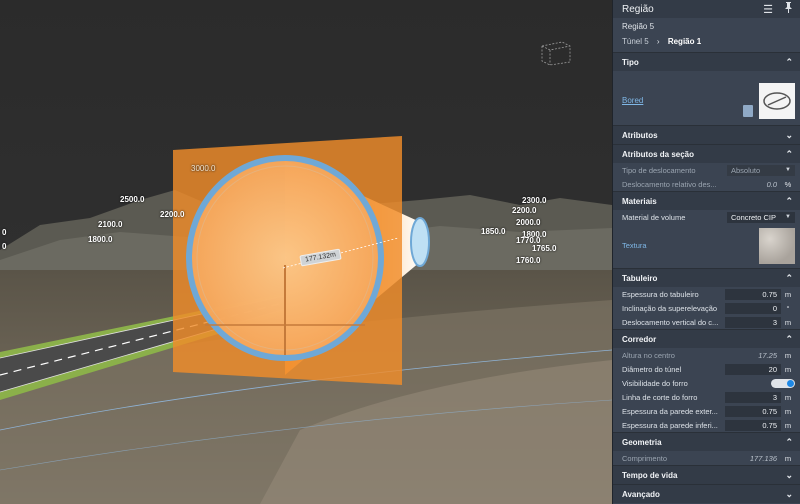 This screenshot has width=800, height=504. I want to click on panel-subtitle: Região 5, so click(638, 26).